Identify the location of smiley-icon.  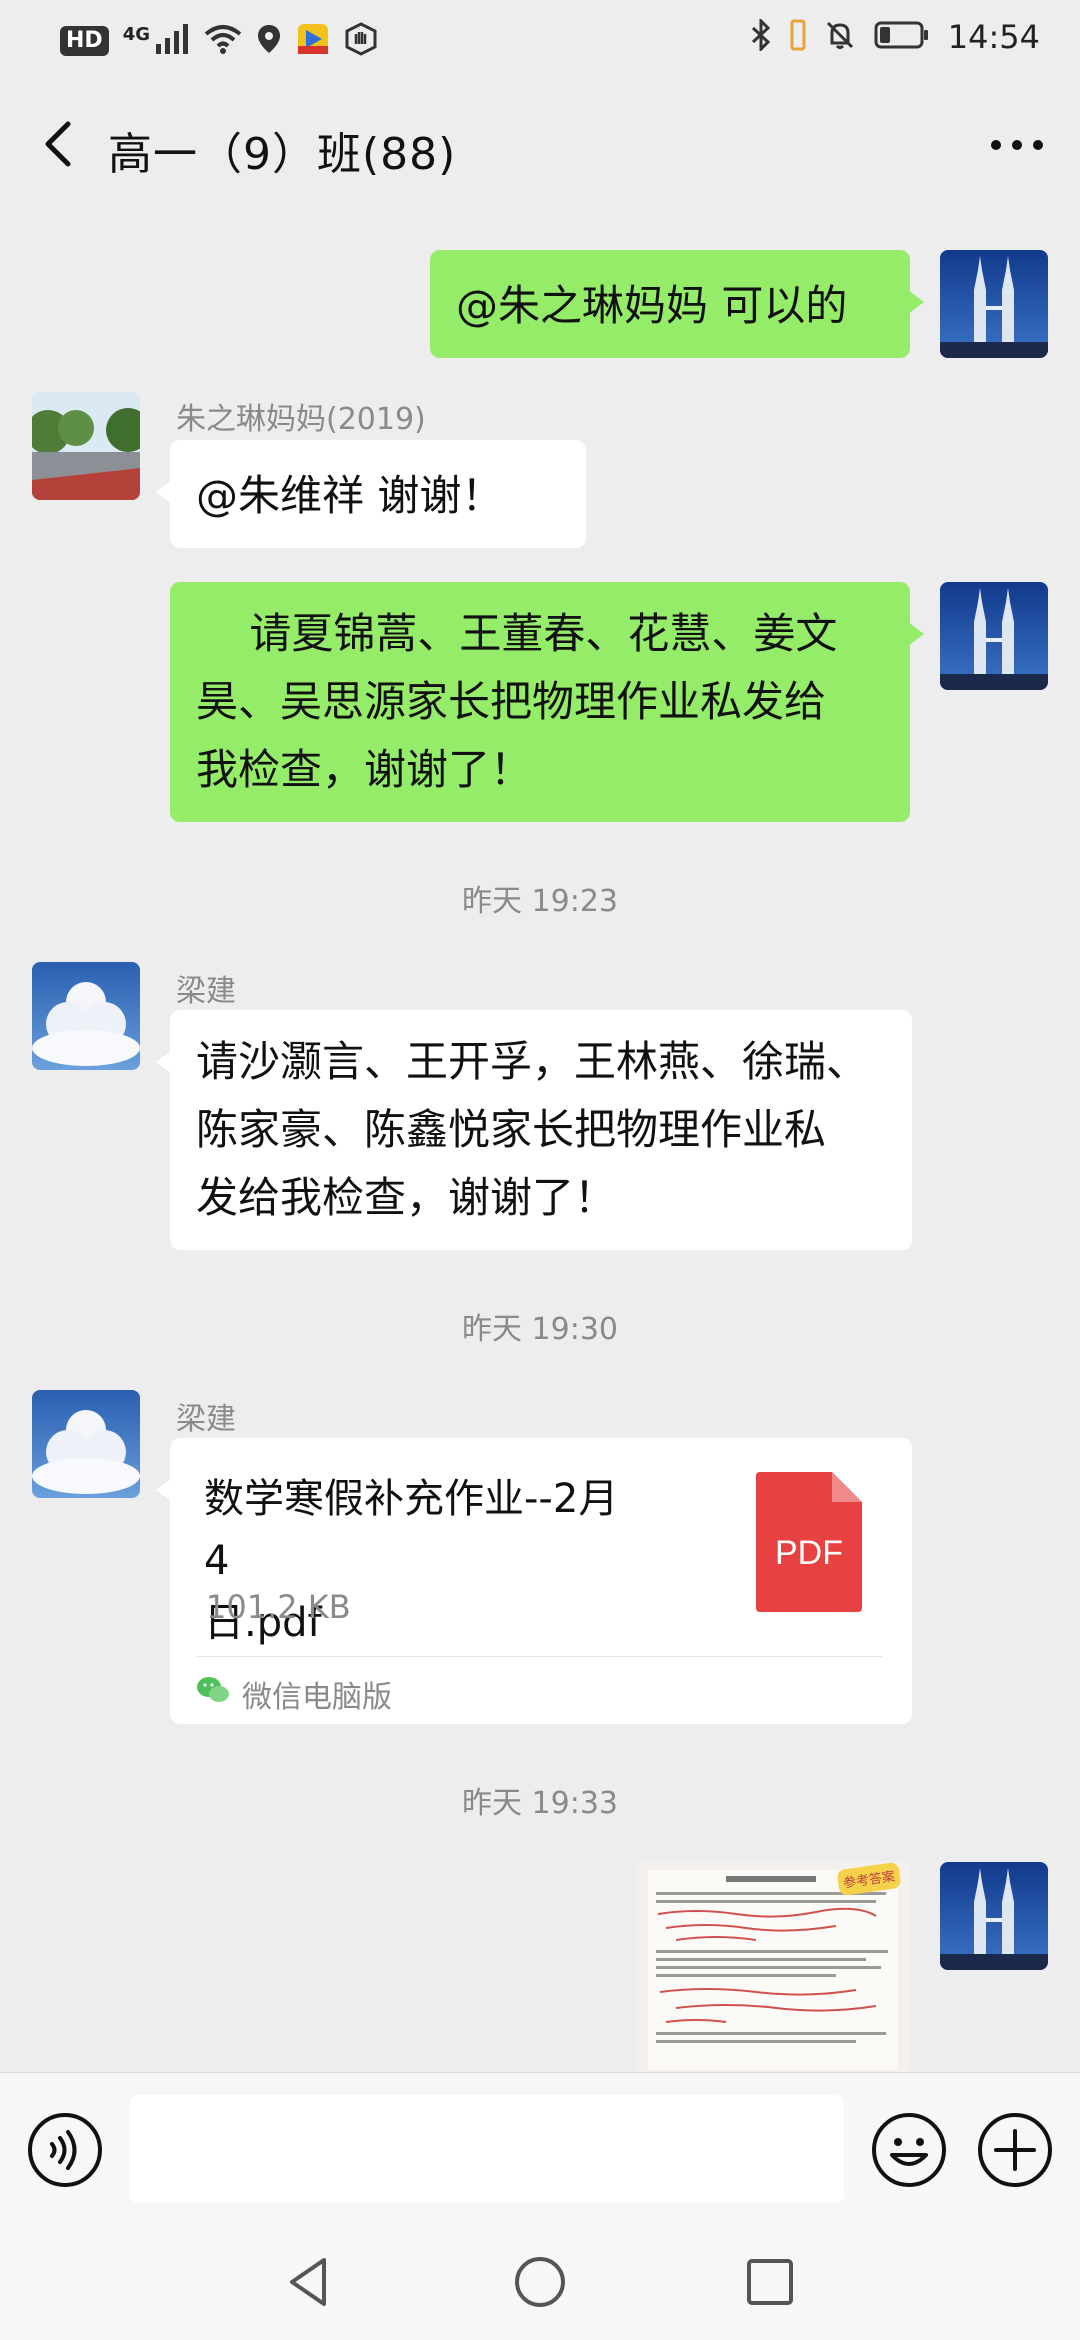
(909, 2150).